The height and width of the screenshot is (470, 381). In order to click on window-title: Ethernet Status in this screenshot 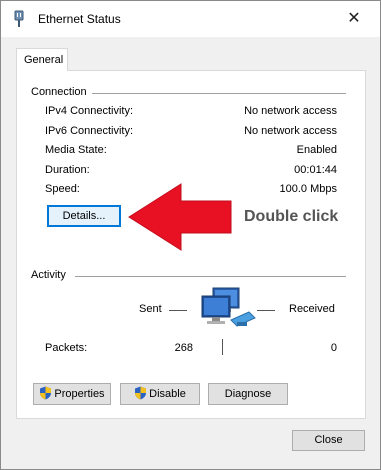, I will do `click(79, 19)`.